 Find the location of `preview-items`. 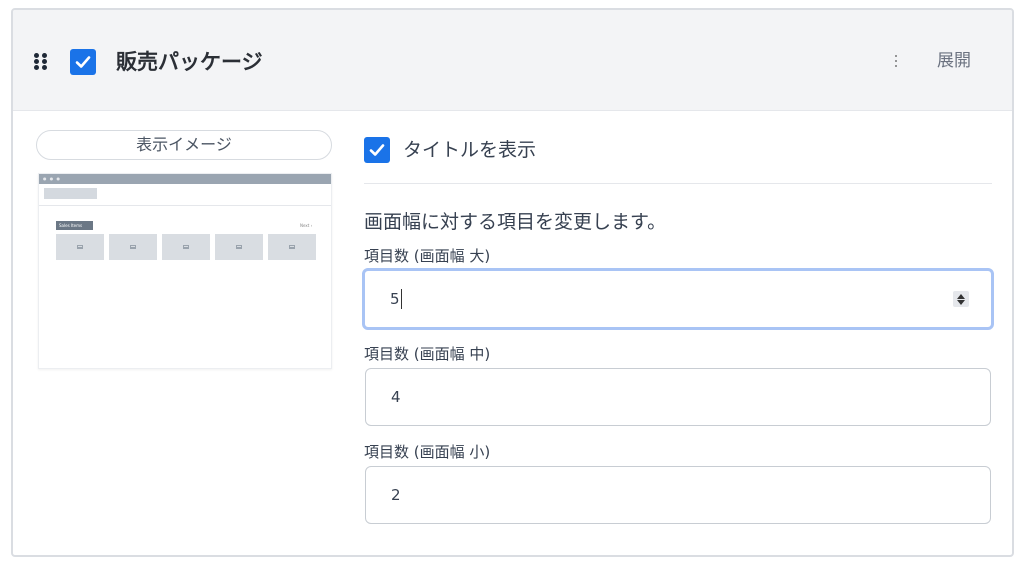

preview-items is located at coordinates (186, 247).